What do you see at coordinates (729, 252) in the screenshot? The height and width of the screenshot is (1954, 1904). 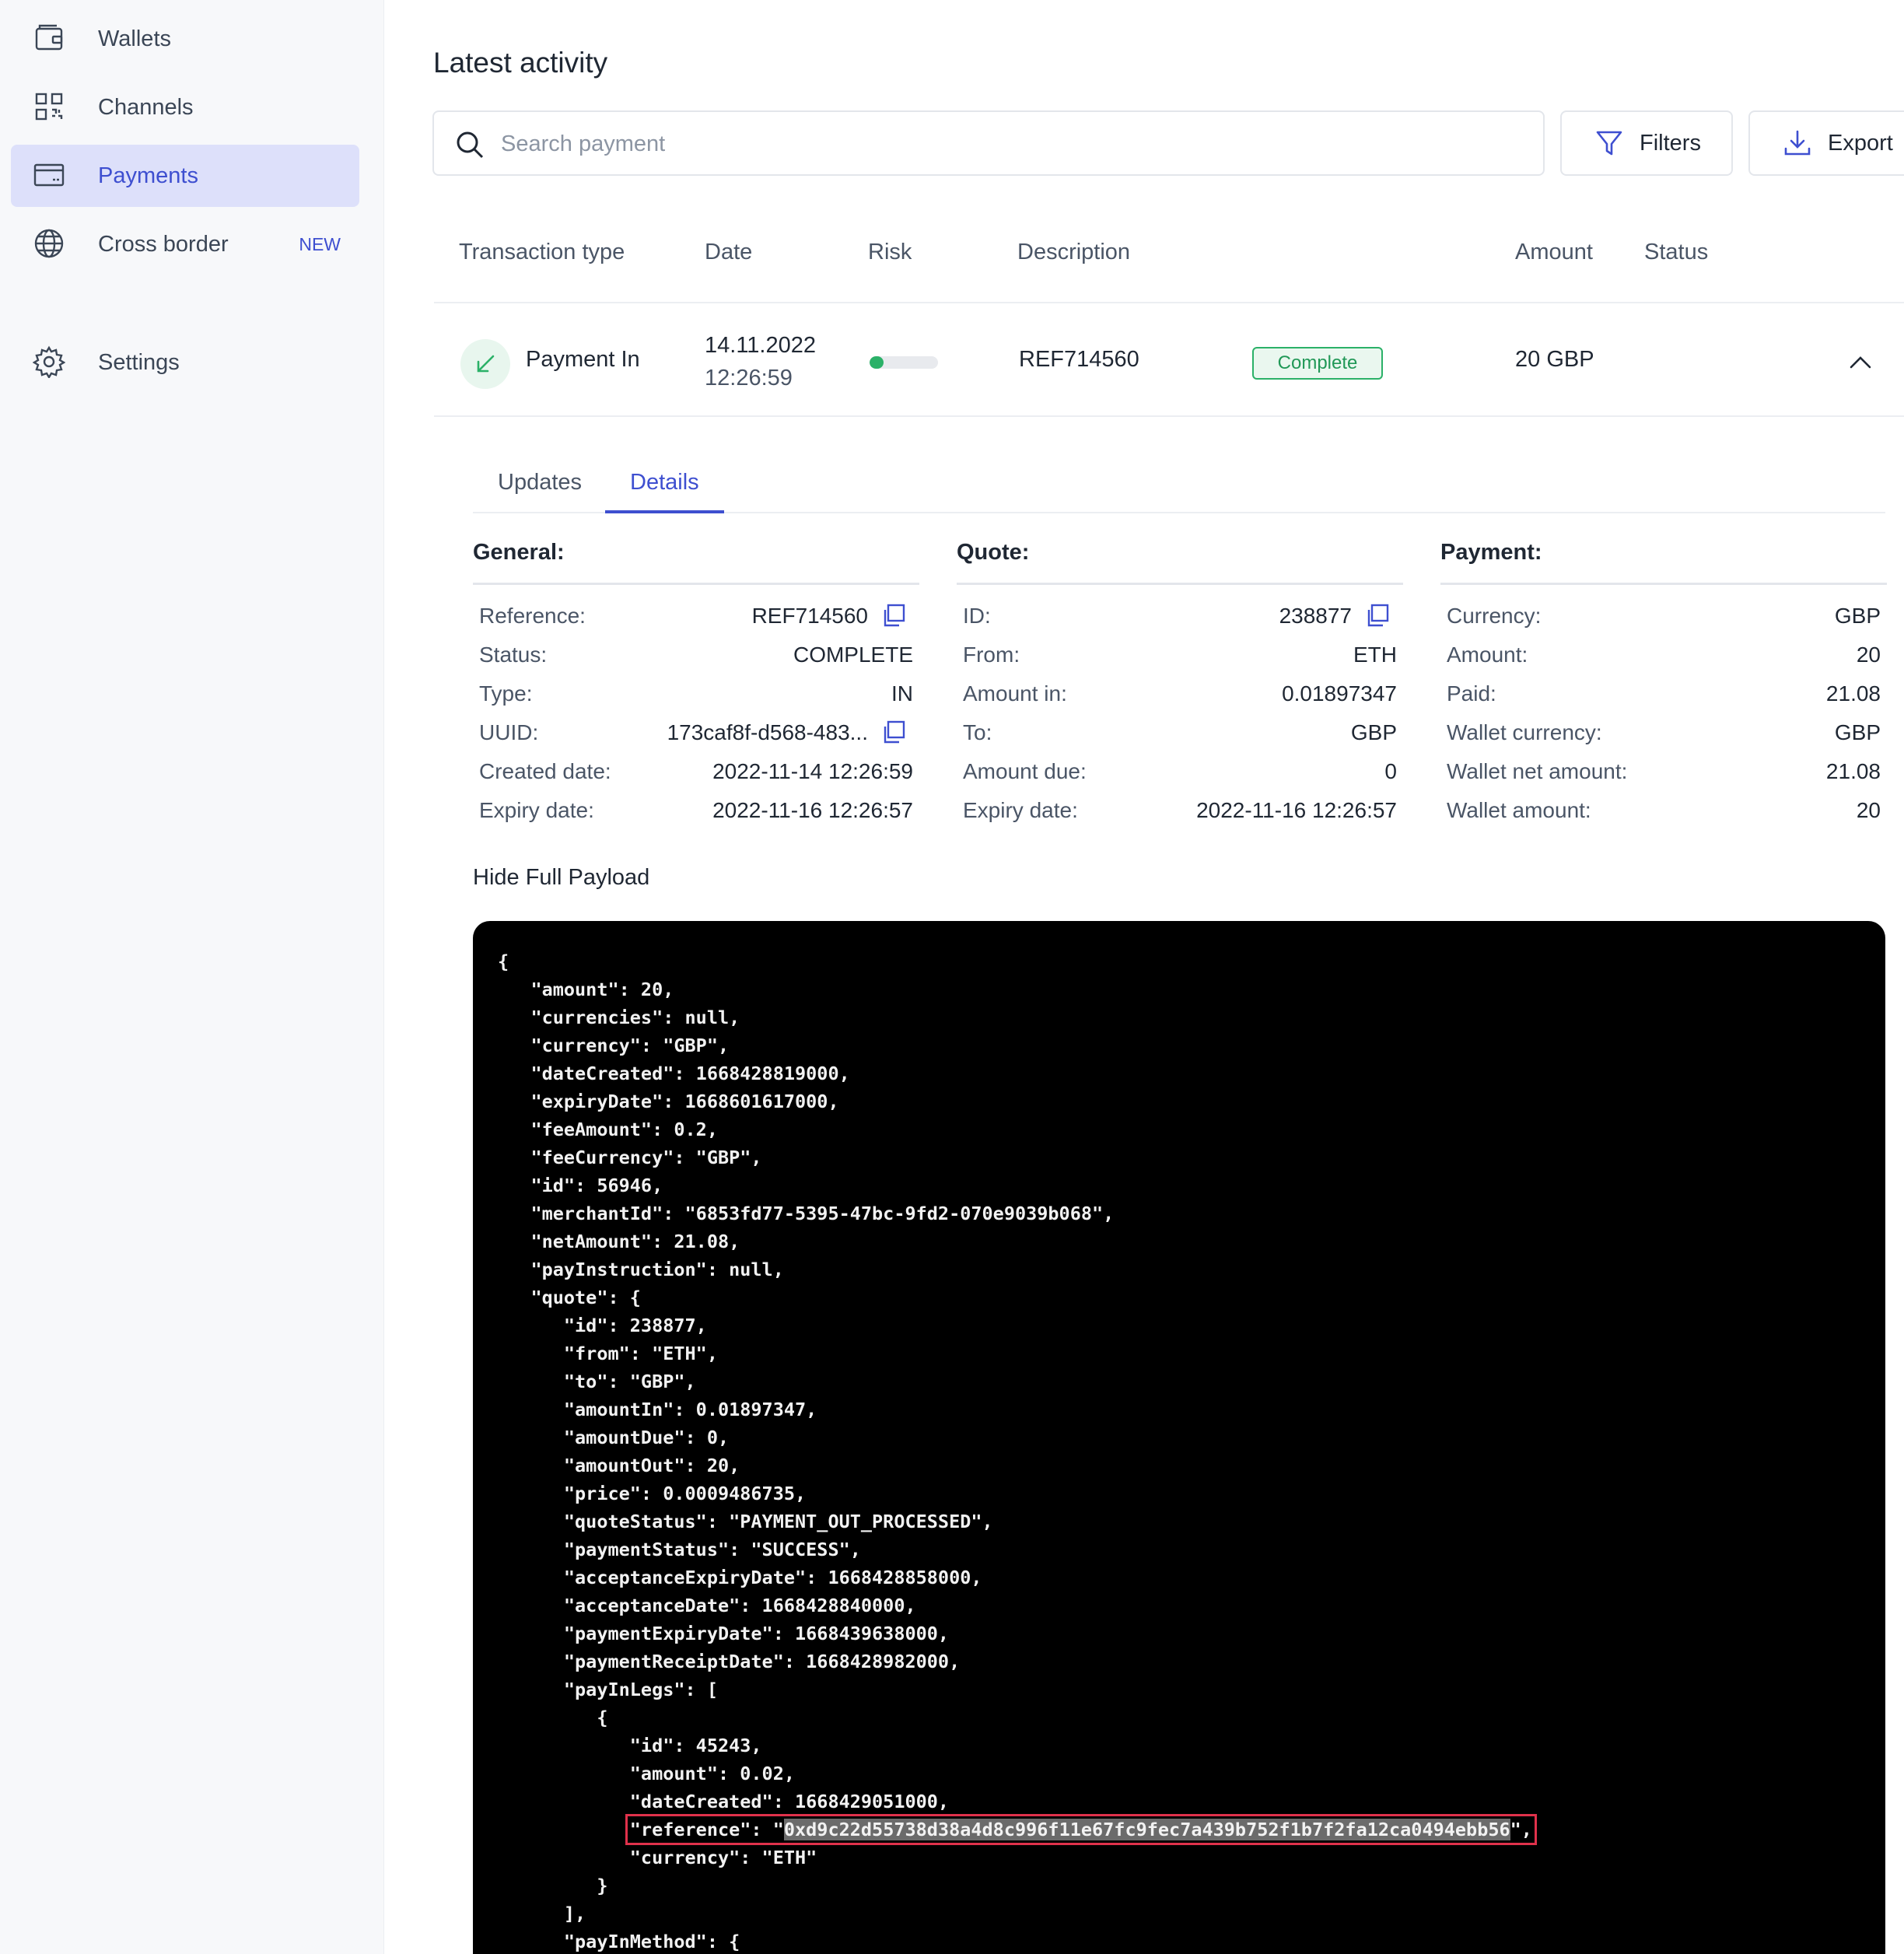 I see `column-header-date: Date` at bounding box center [729, 252].